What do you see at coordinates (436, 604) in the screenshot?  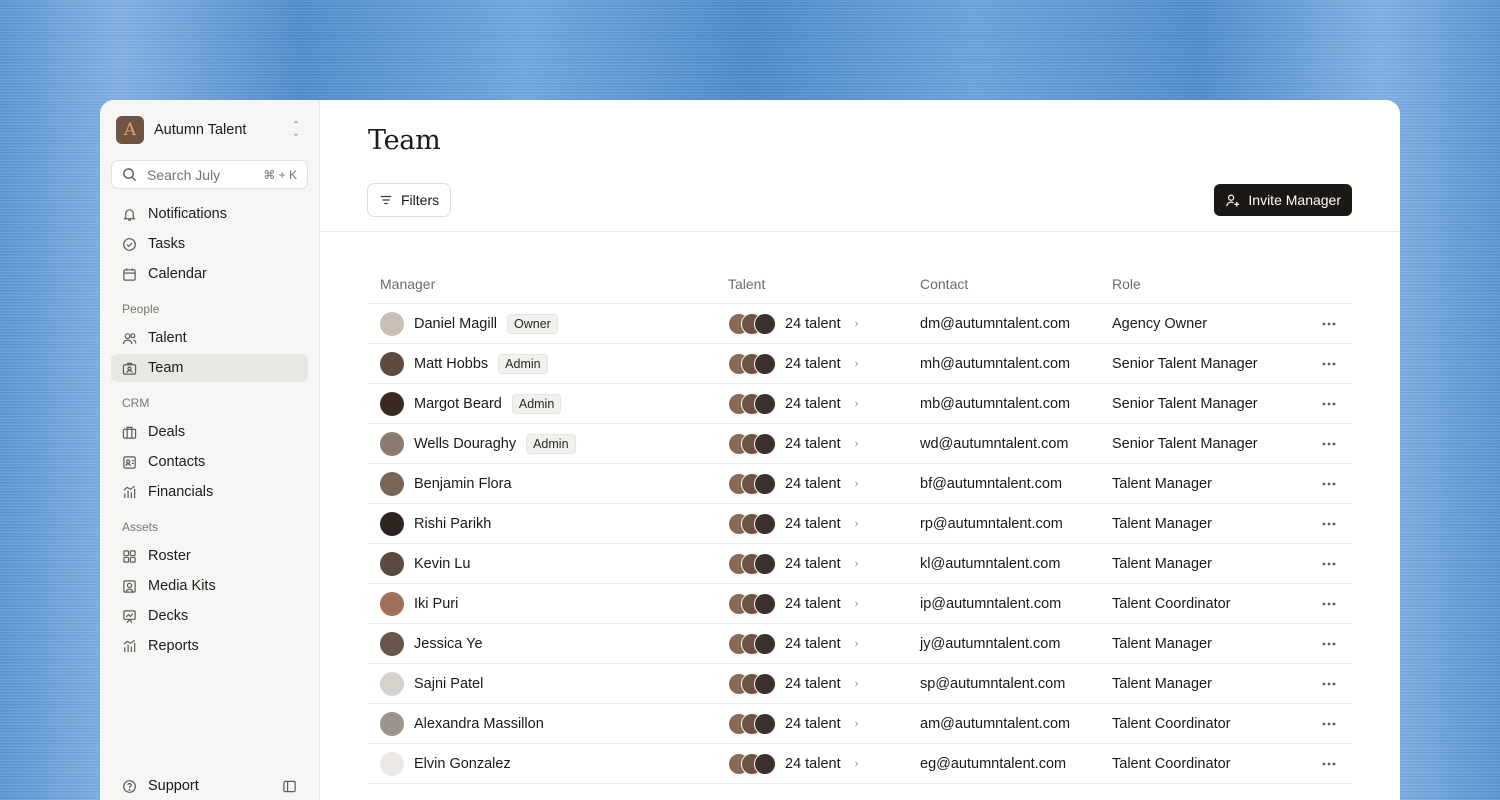 I see `manager-name: Iki Puri` at bounding box center [436, 604].